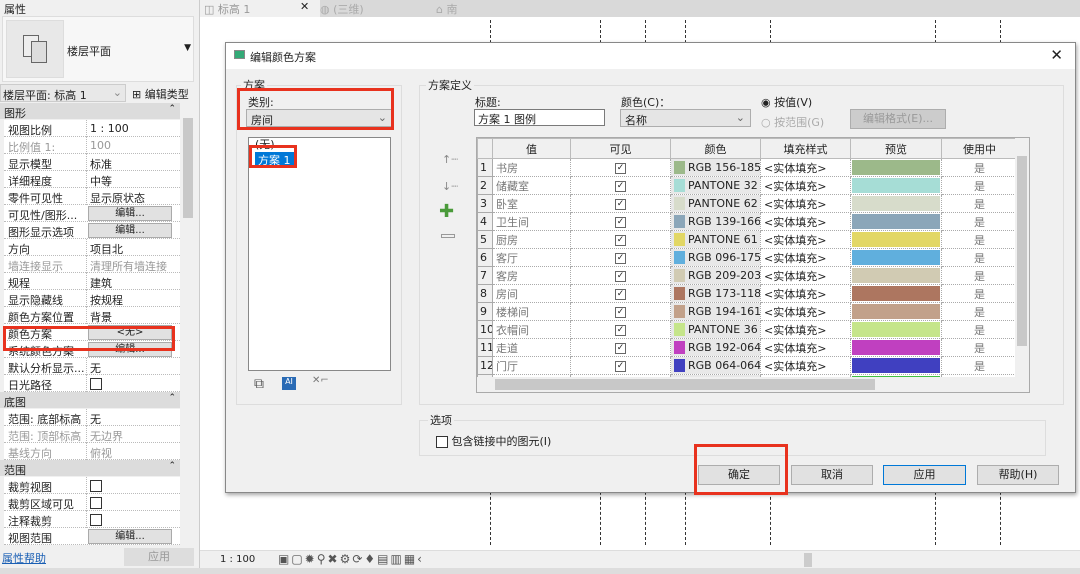  I want to click on property-value: 标准, so click(133, 162).